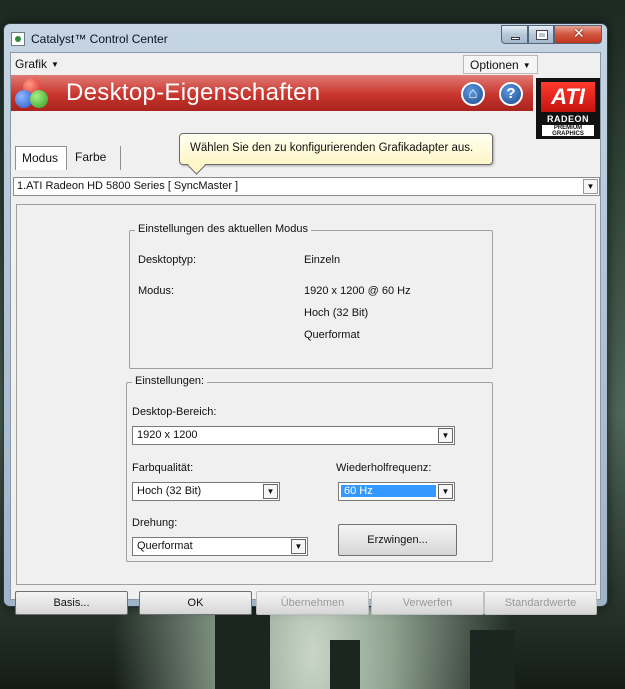 Image resolution: width=625 pixels, height=689 pixels. I want to click on mode-color-value: Hoch (32 Bit), so click(336, 313).